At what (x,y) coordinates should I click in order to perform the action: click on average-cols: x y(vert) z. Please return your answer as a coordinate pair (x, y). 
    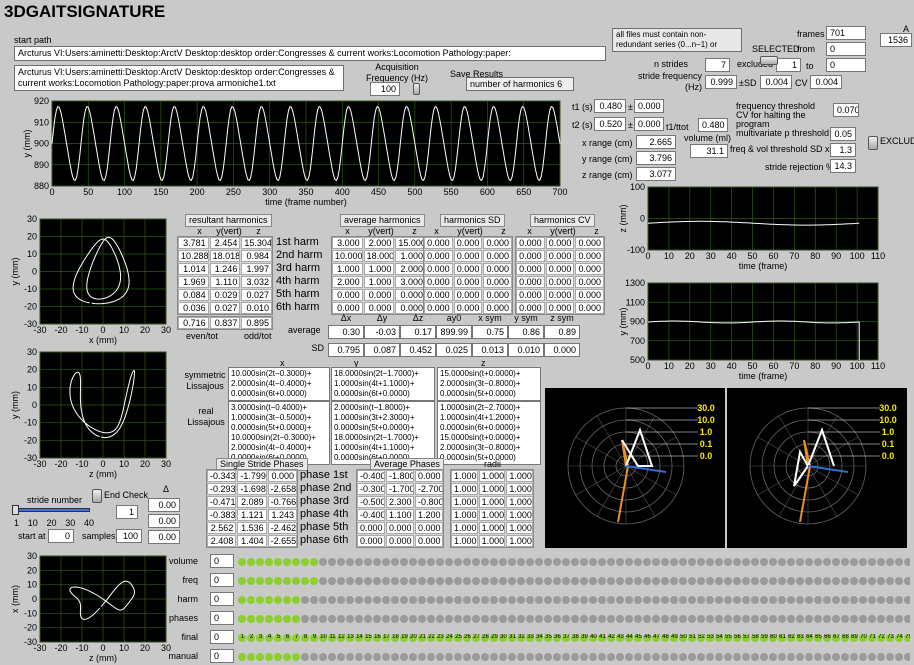
    Looking at the image, I should click on (381, 231).